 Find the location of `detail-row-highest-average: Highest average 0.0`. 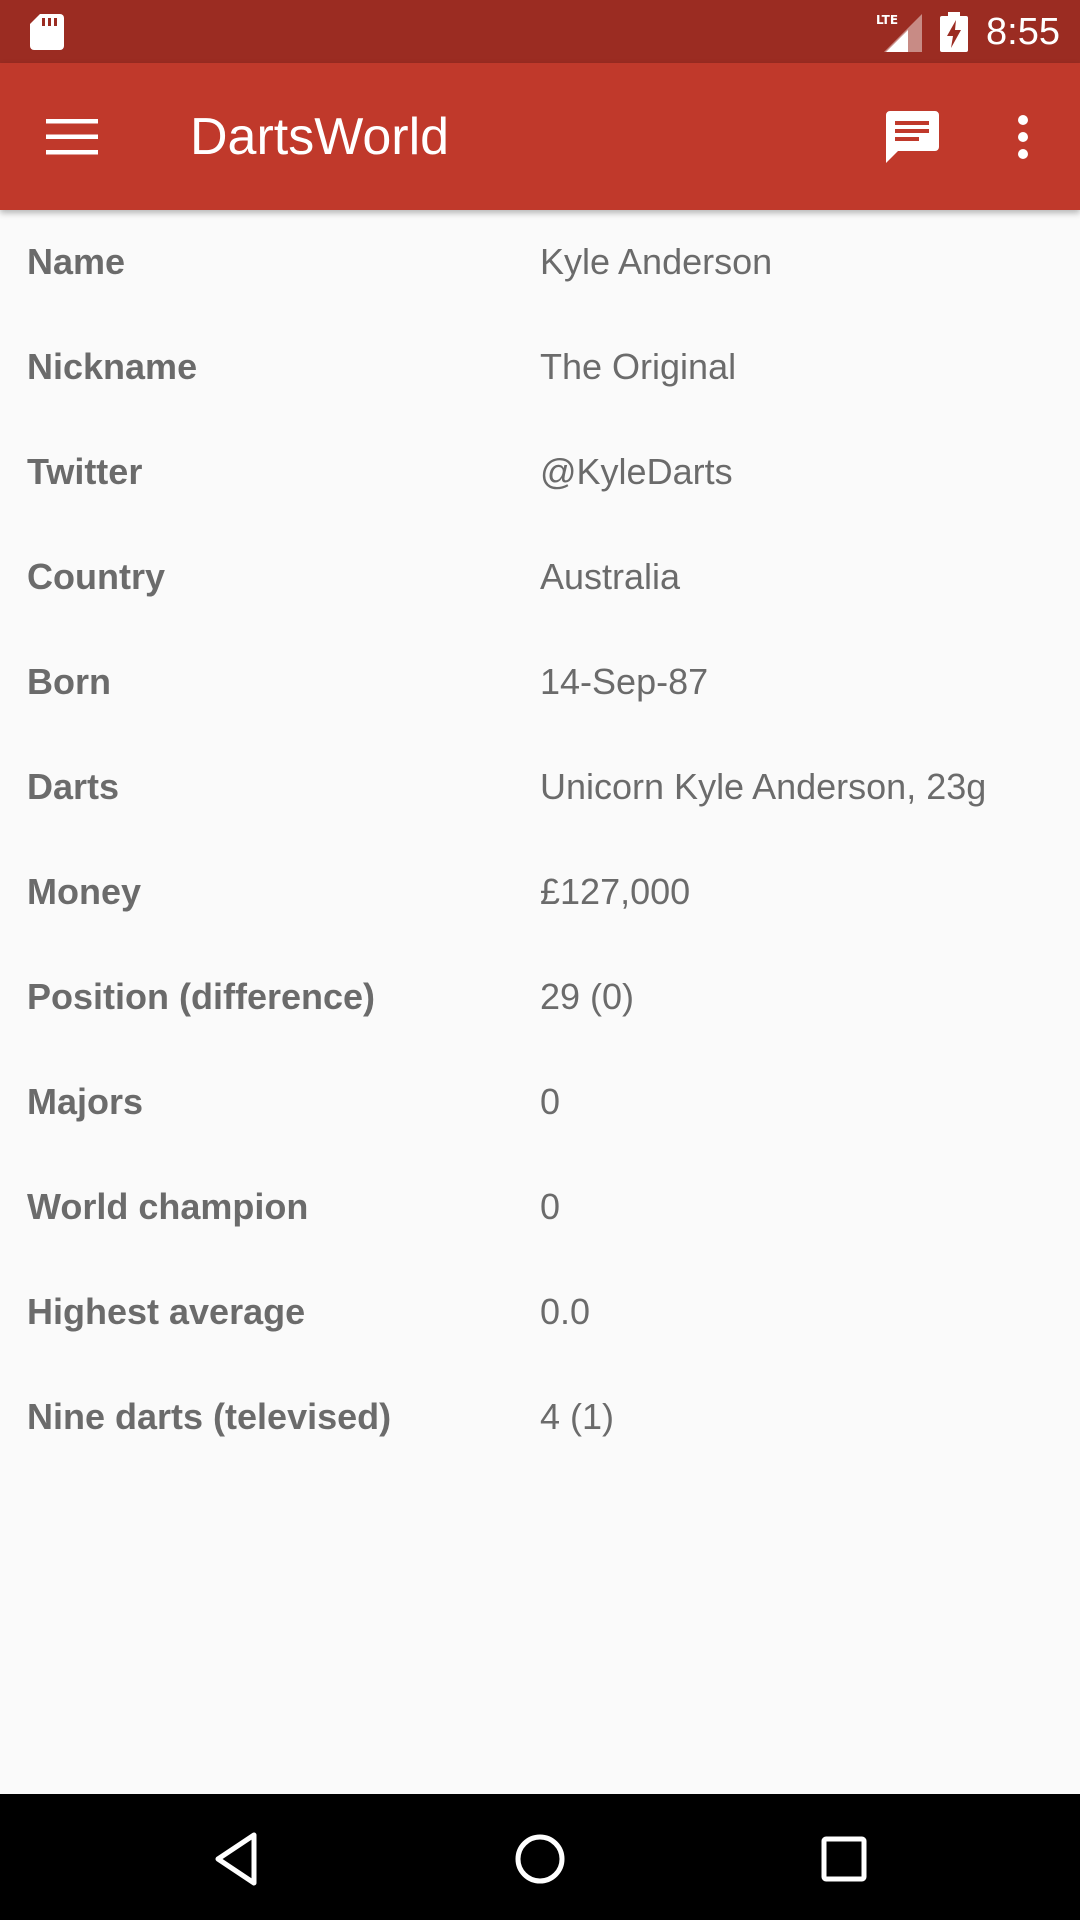

detail-row-highest-average: Highest average 0.0 is located at coordinates (540, 1312).